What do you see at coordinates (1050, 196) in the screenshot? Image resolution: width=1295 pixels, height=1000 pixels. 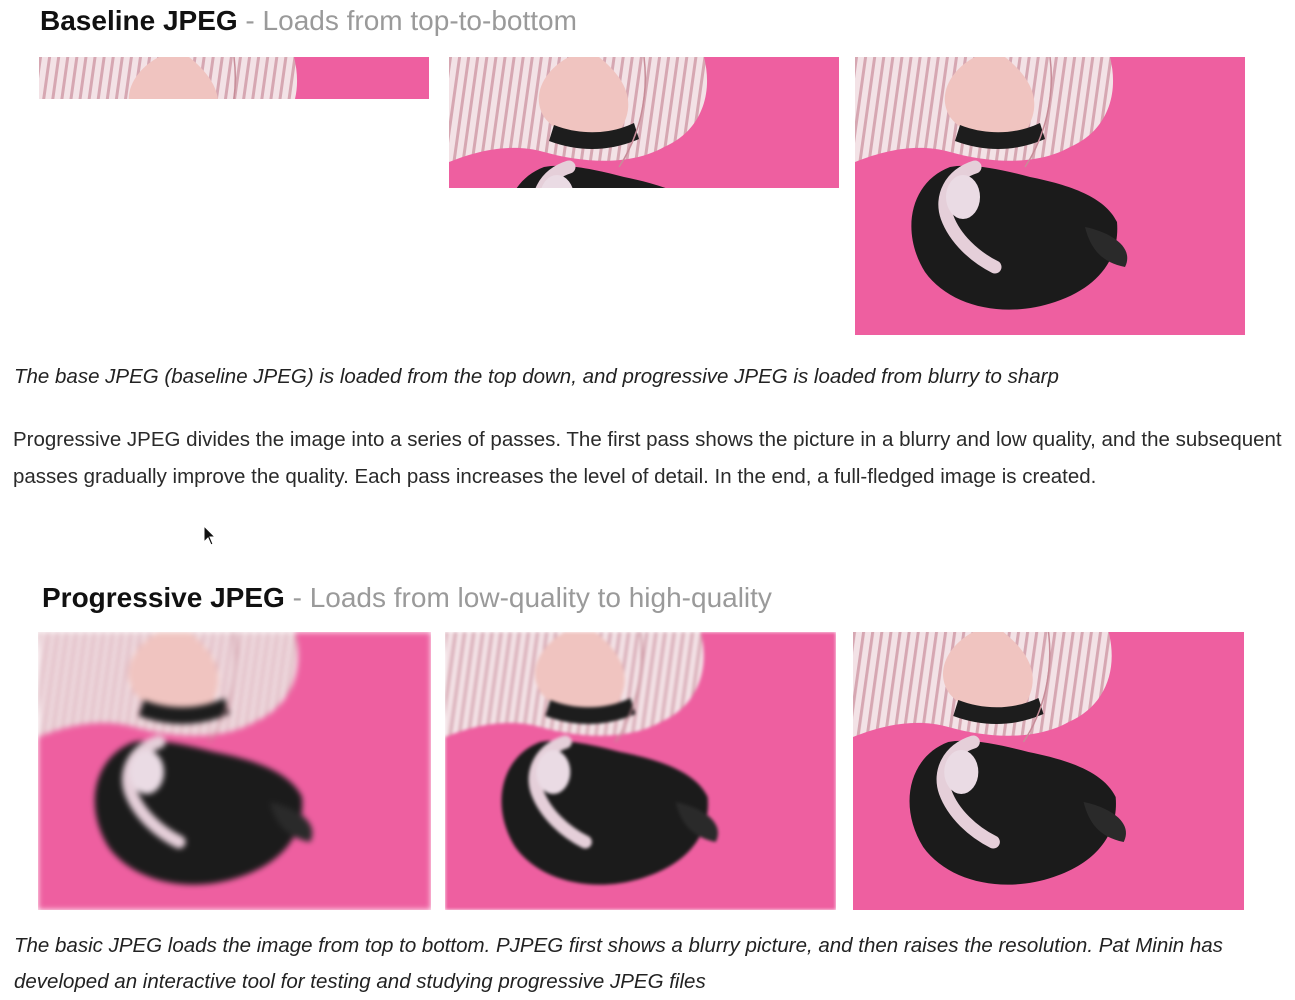 I see `baseline-stage-3-image` at bounding box center [1050, 196].